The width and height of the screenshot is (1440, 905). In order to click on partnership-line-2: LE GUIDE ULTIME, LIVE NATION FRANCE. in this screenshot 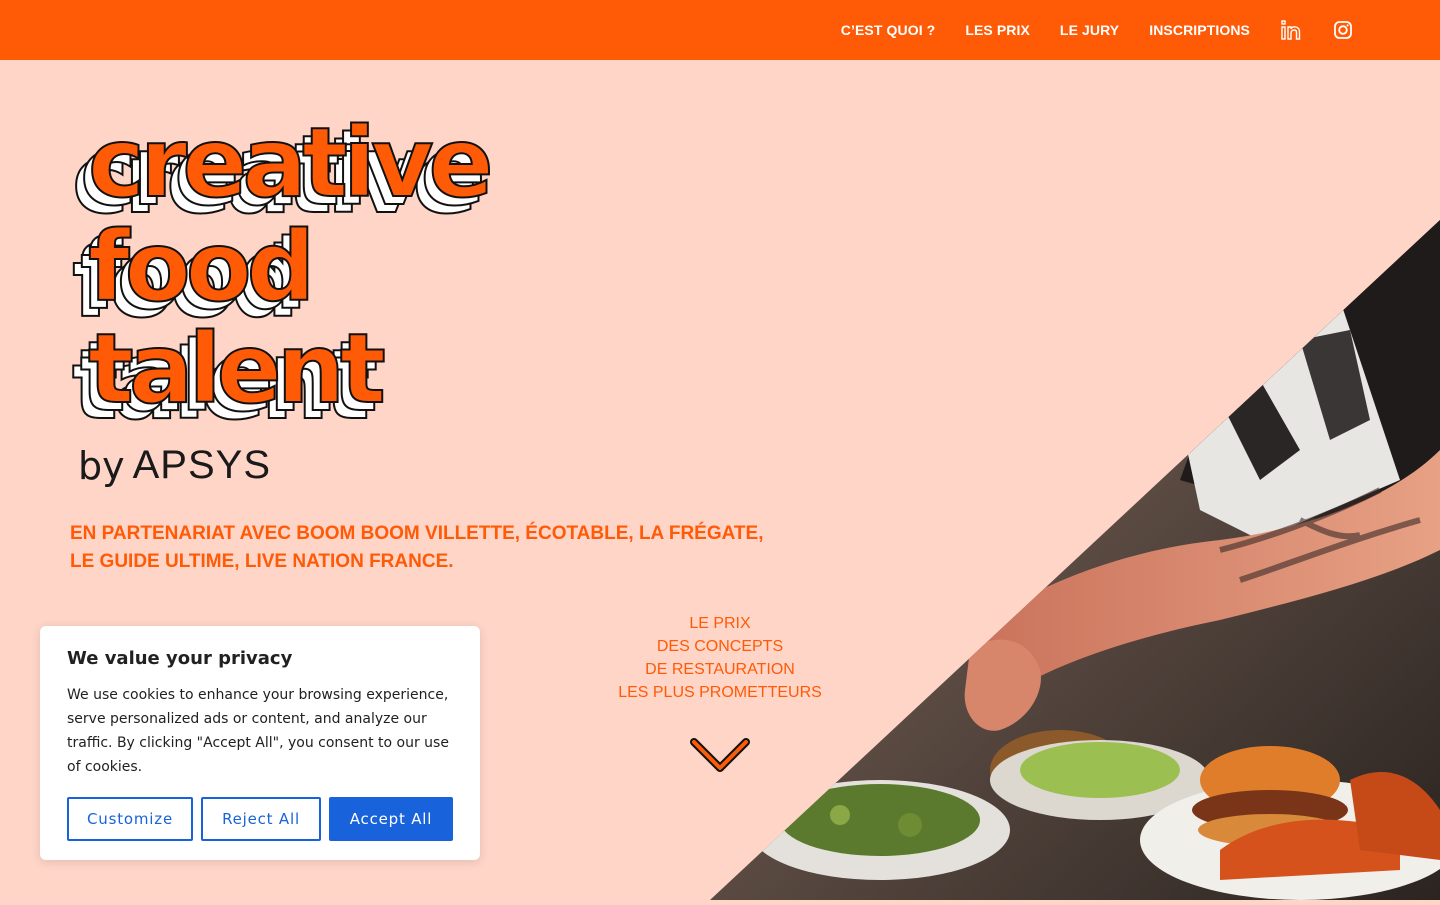, I will do `click(262, 561)`.